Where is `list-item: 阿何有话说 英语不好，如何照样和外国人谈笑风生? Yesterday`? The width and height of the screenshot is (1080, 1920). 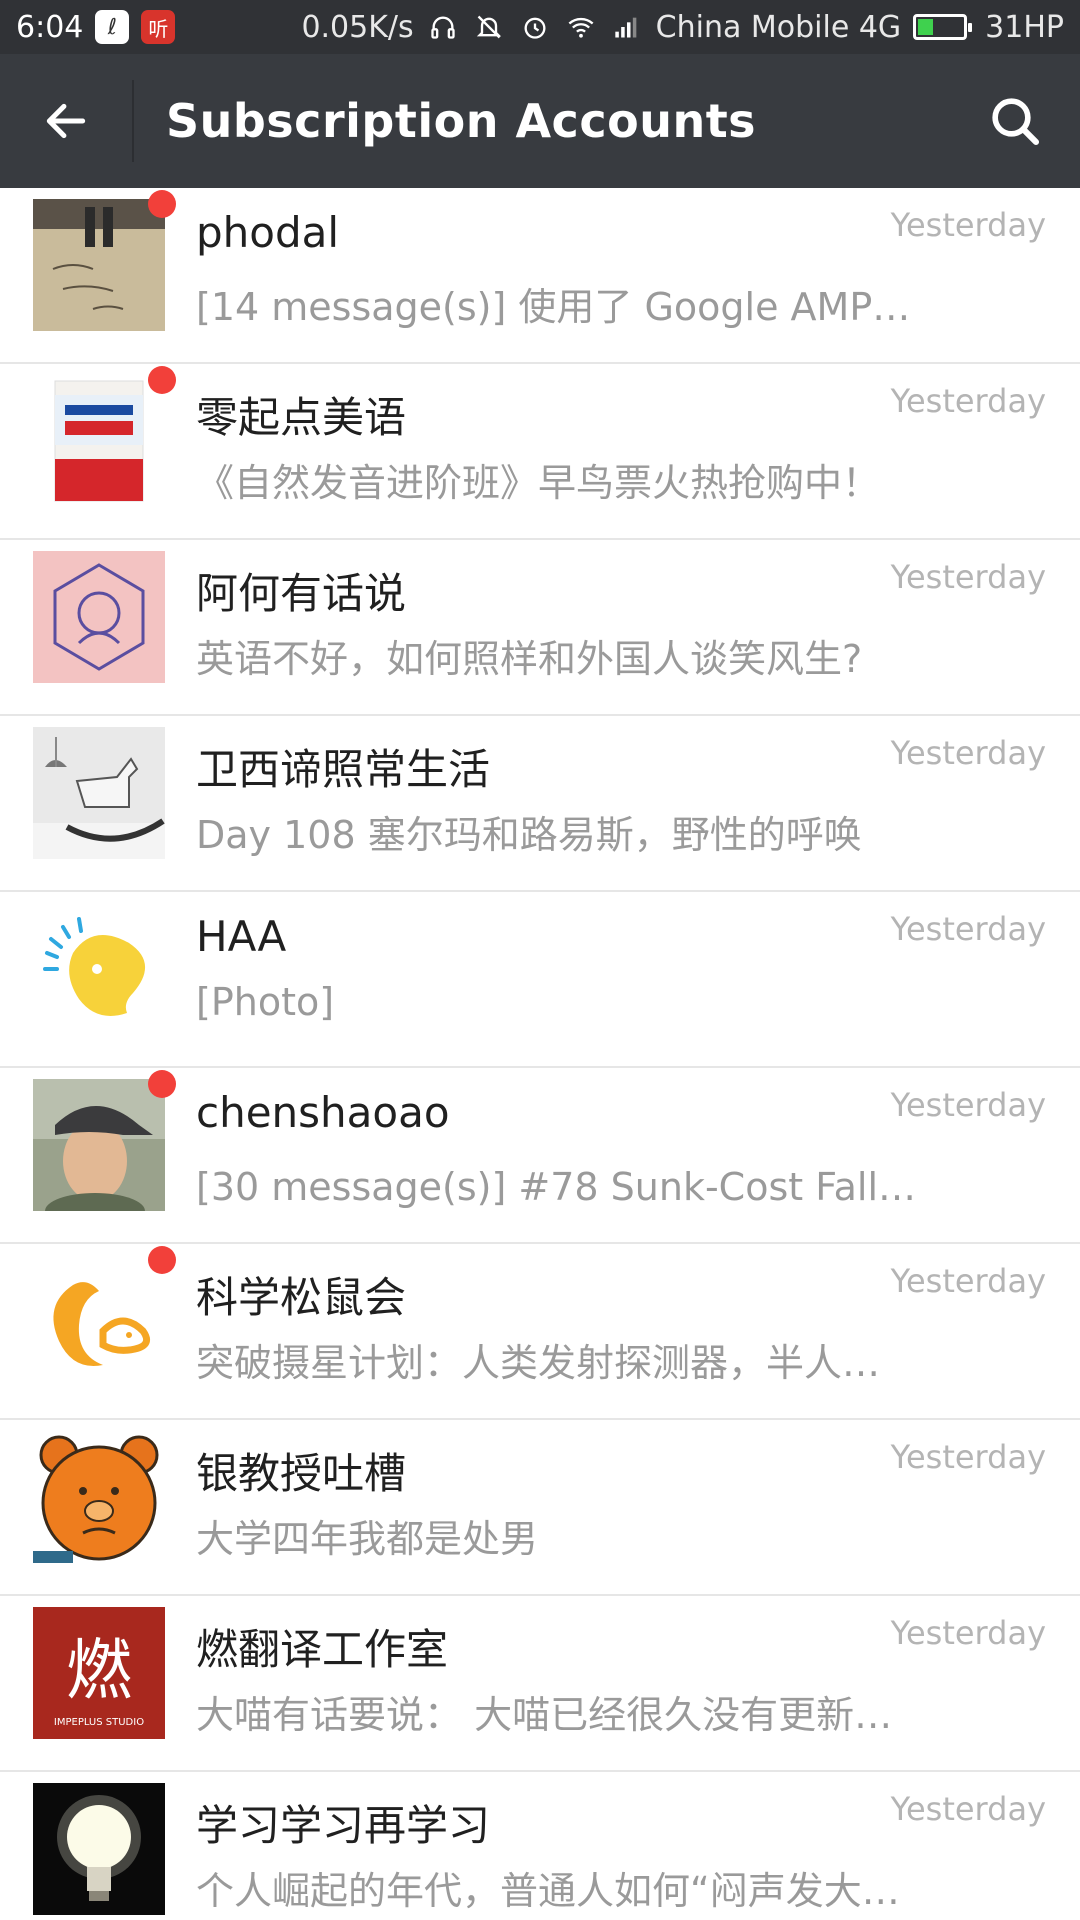 list-item: 阿何有话说 英语不好，如何照样和外国人谈笑风生? Yesterday is located at coordinates (540, 628).